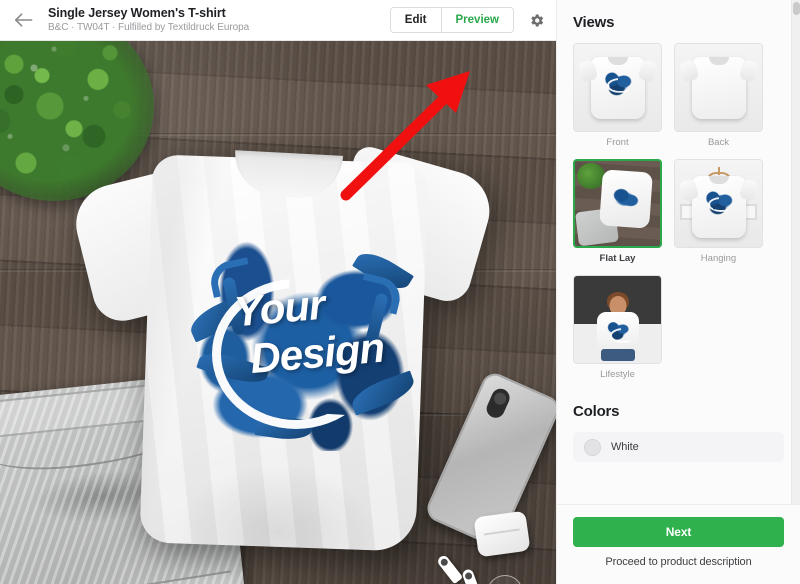  I want to click on tab-edit: Edit, so click(415, 20).